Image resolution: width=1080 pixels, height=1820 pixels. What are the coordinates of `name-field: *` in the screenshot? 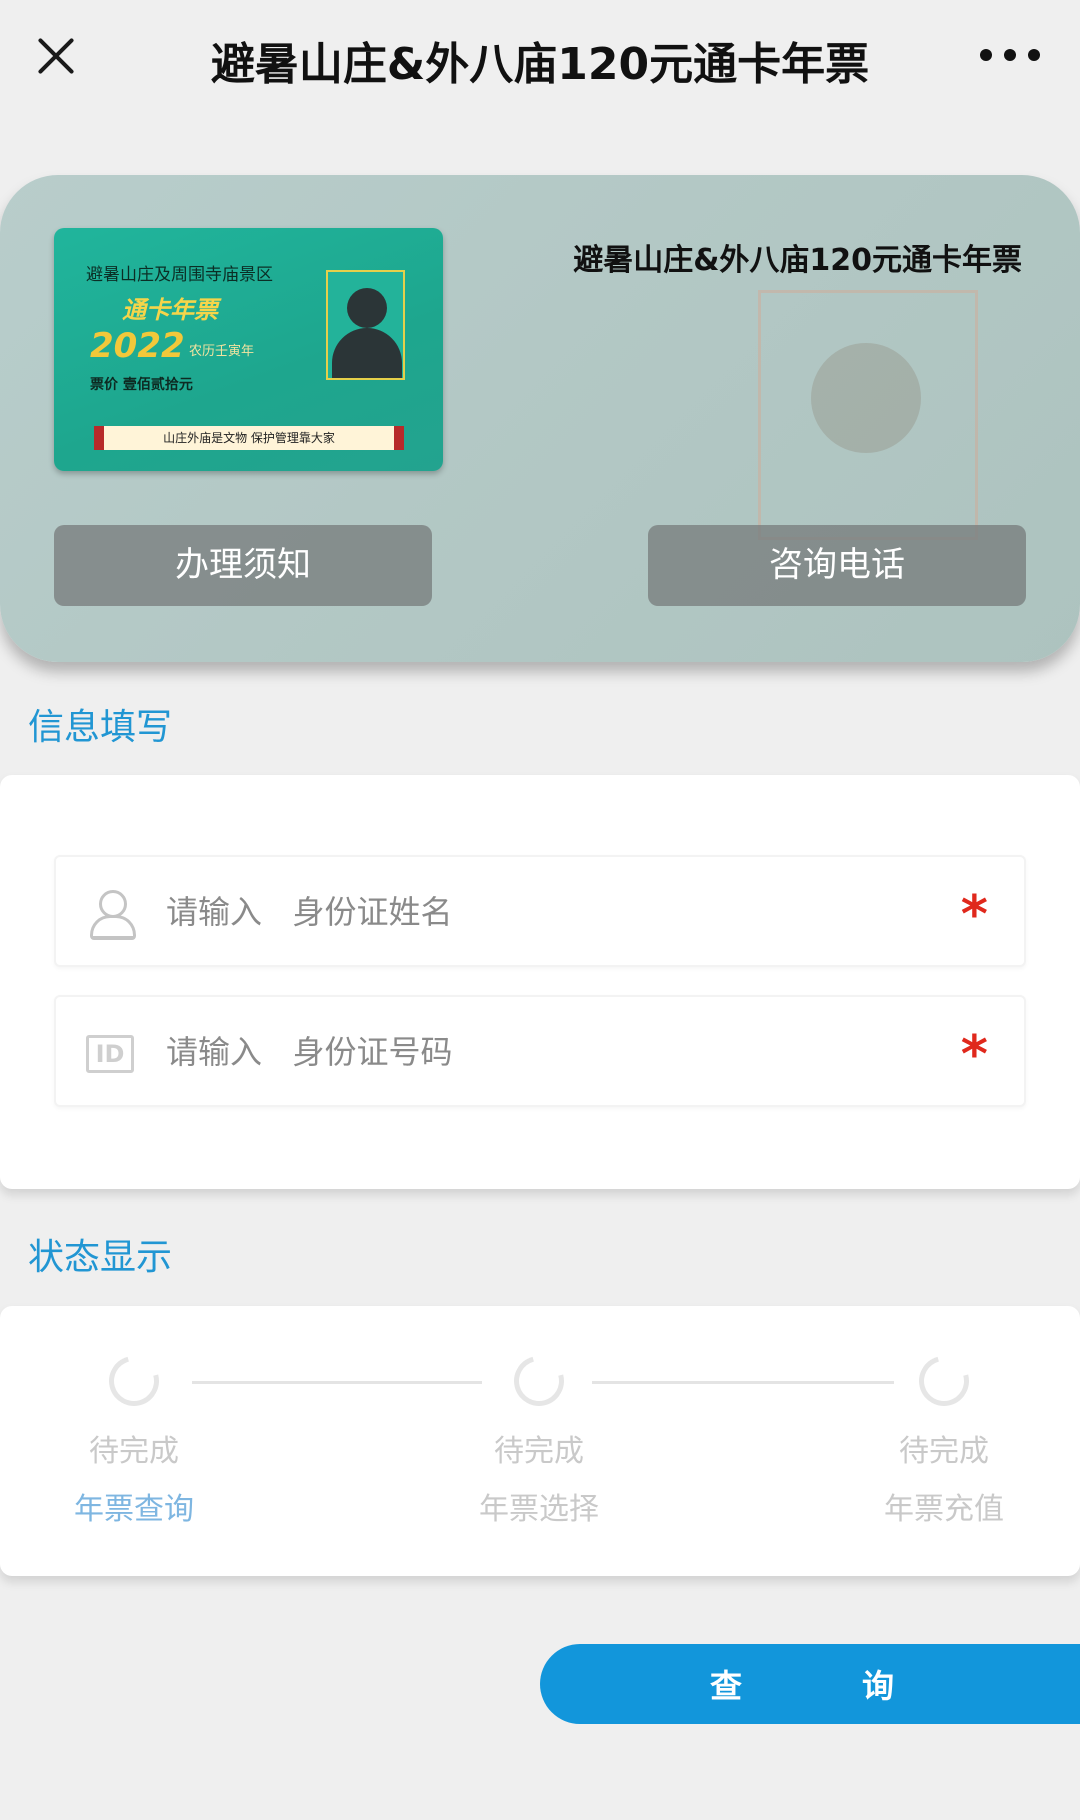 It's located at (540, 911).